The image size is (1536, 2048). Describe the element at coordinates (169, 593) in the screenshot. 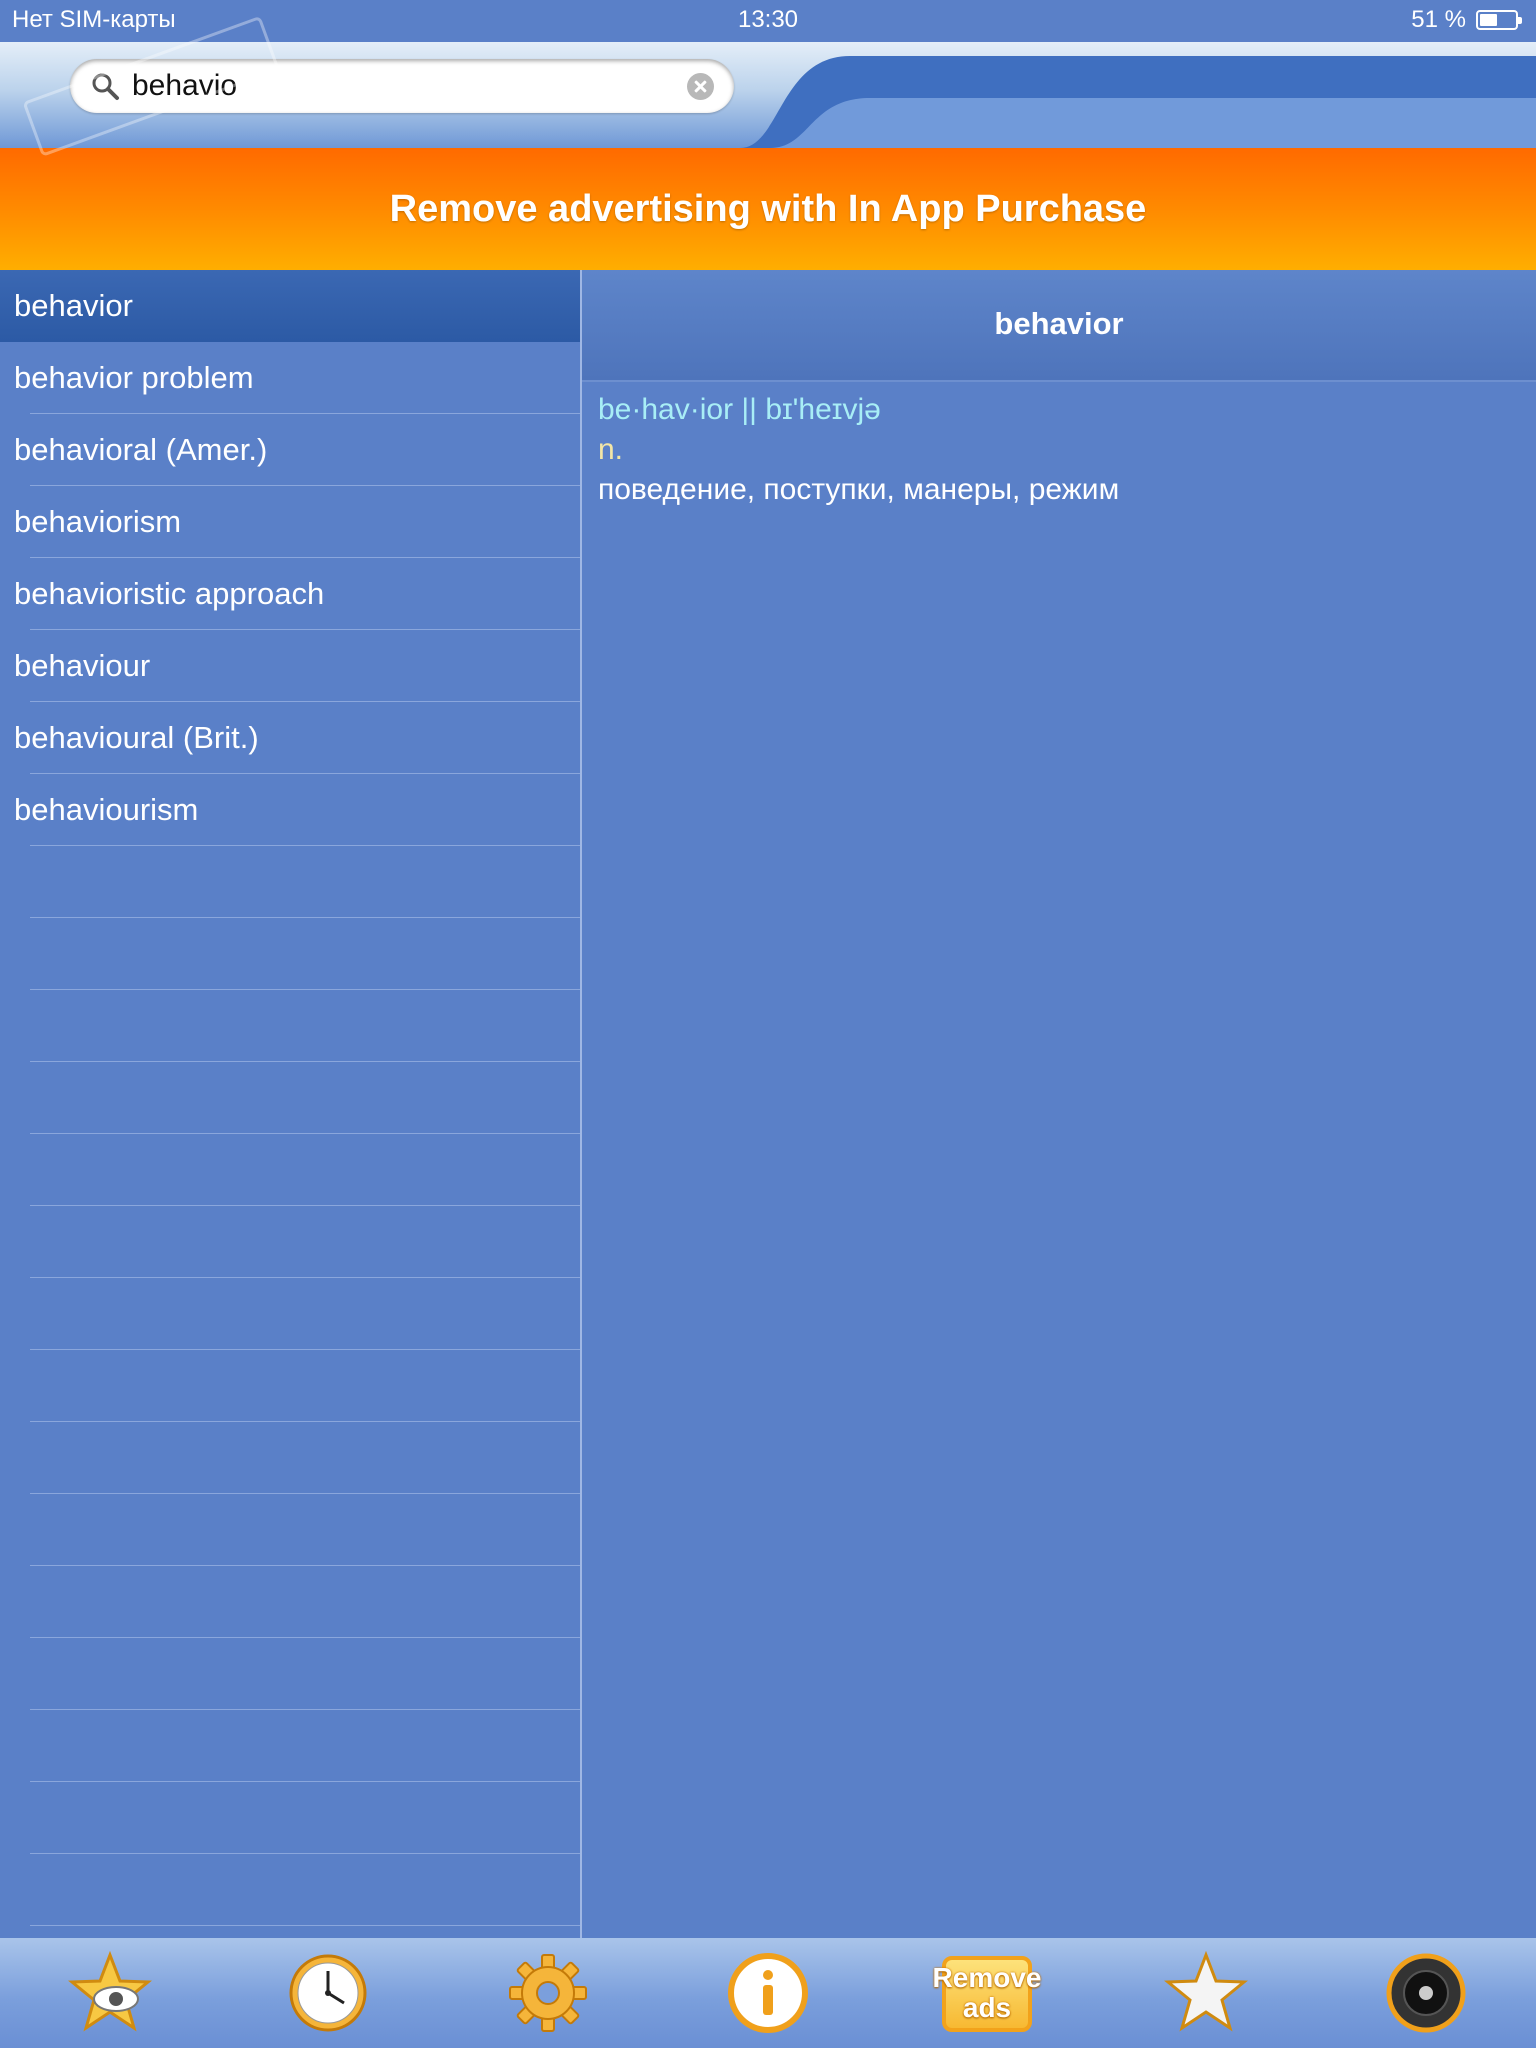

I see `list-item-label: behavioristic approach` at that location.